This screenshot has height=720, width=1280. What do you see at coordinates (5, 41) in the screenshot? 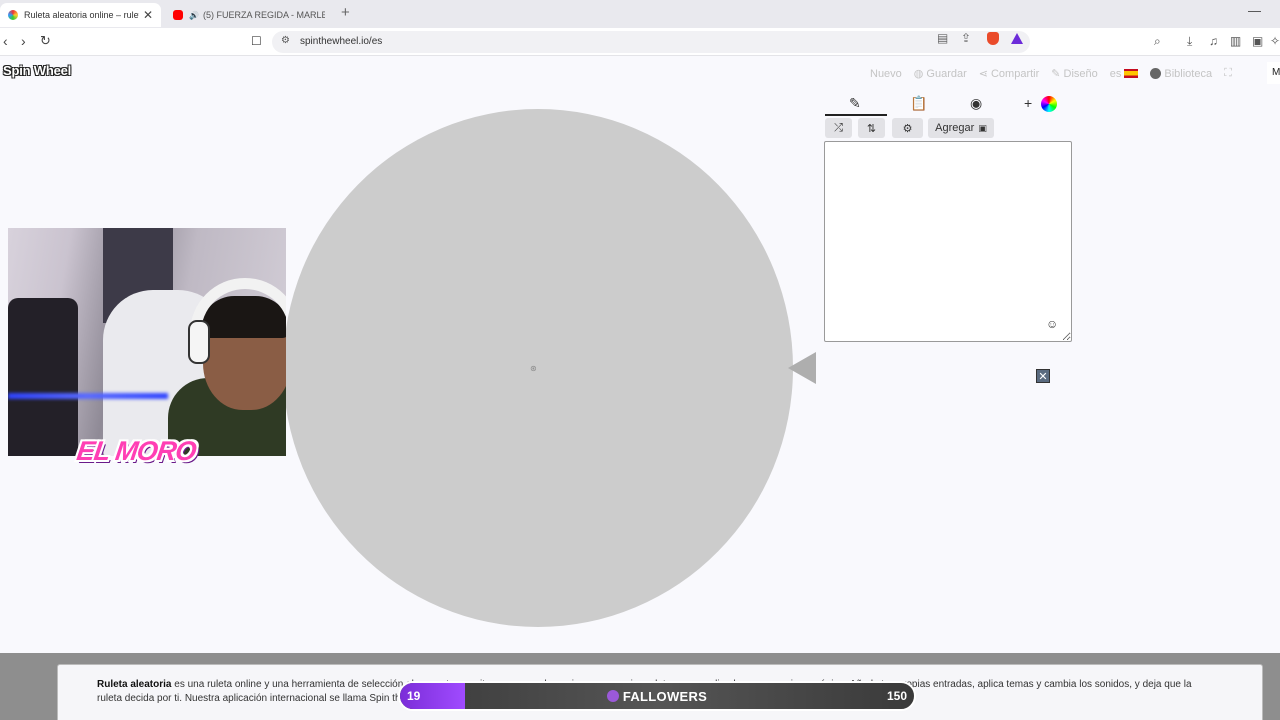
I see `back-icon: ‹` at bounding box center [5, 41].